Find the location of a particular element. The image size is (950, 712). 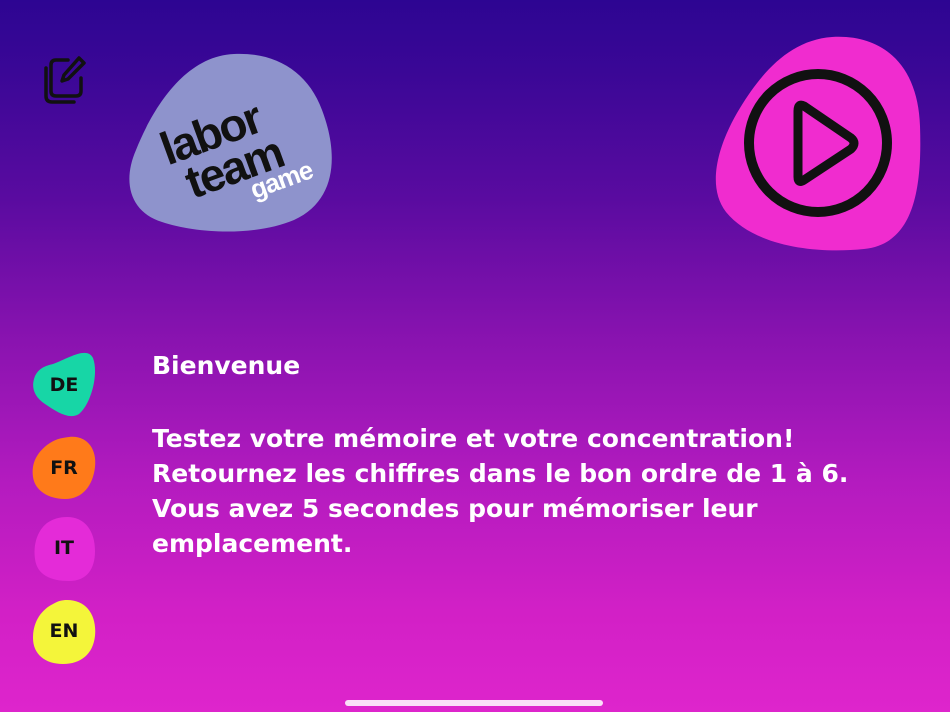

language-label-de: DE is located at coordinates (64, 385).